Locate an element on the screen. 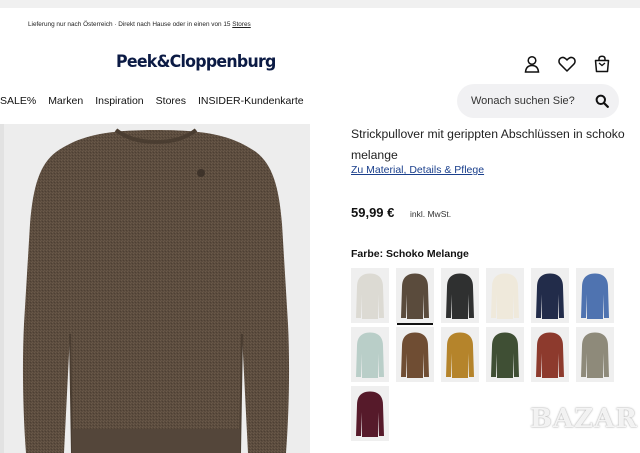 This screenshot has height=453, width=640. vat-note: inkl. MwSt. is located at coordinates (431, 214).